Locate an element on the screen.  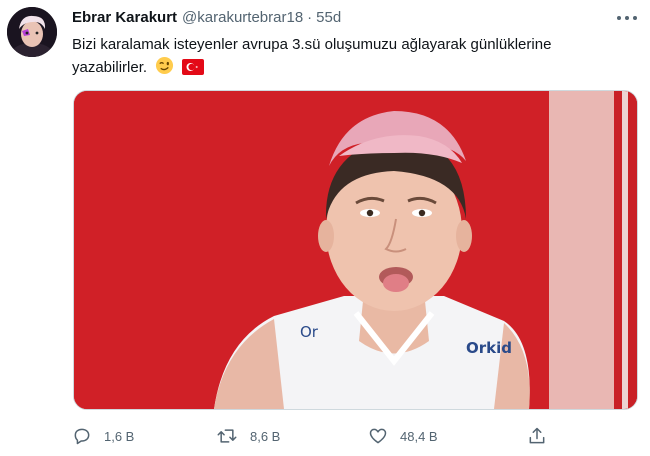
display-name: Ebrar Karakurt is located at coordinates (124, 17).